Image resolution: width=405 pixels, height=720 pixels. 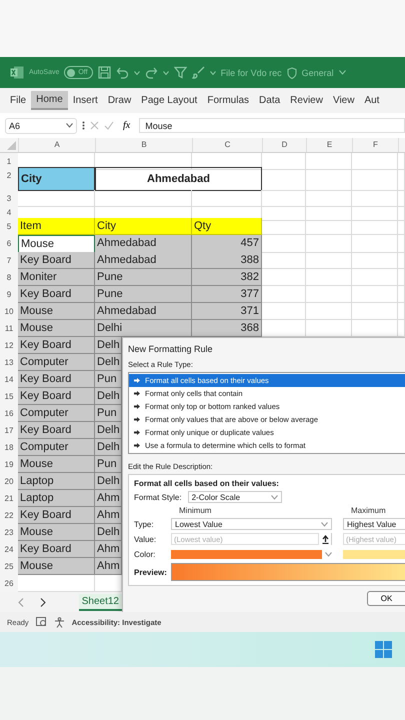 I want to click on row-number: 13, so click(x=9, y=362).